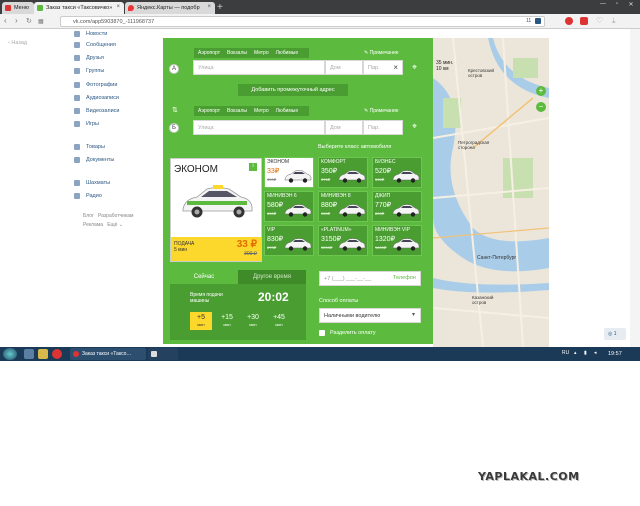 The height and width of the screenshot is (506, 640). Describe the element at coordinates (383, 171) in the screenshot. I see `class-price: 520₽` at that location.